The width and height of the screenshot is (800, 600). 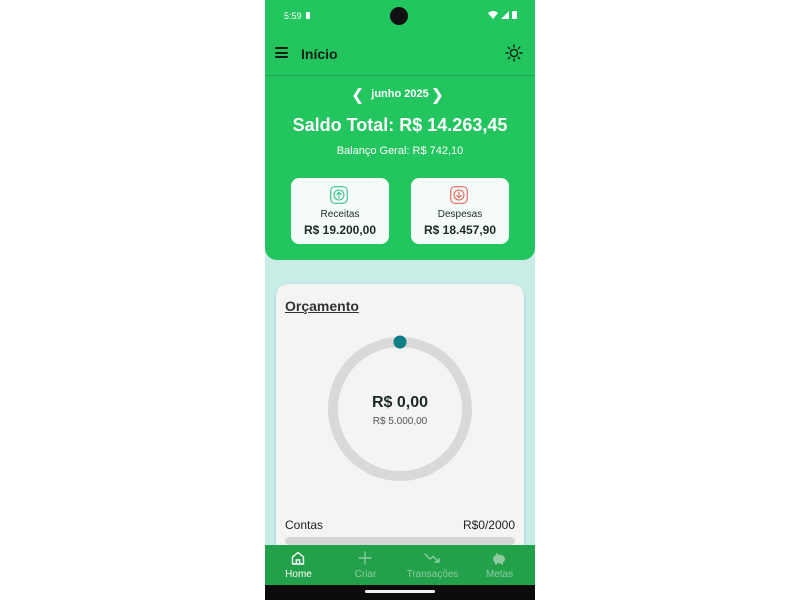 I want to click on arrow-up-icon, so click(x=339, y=195).